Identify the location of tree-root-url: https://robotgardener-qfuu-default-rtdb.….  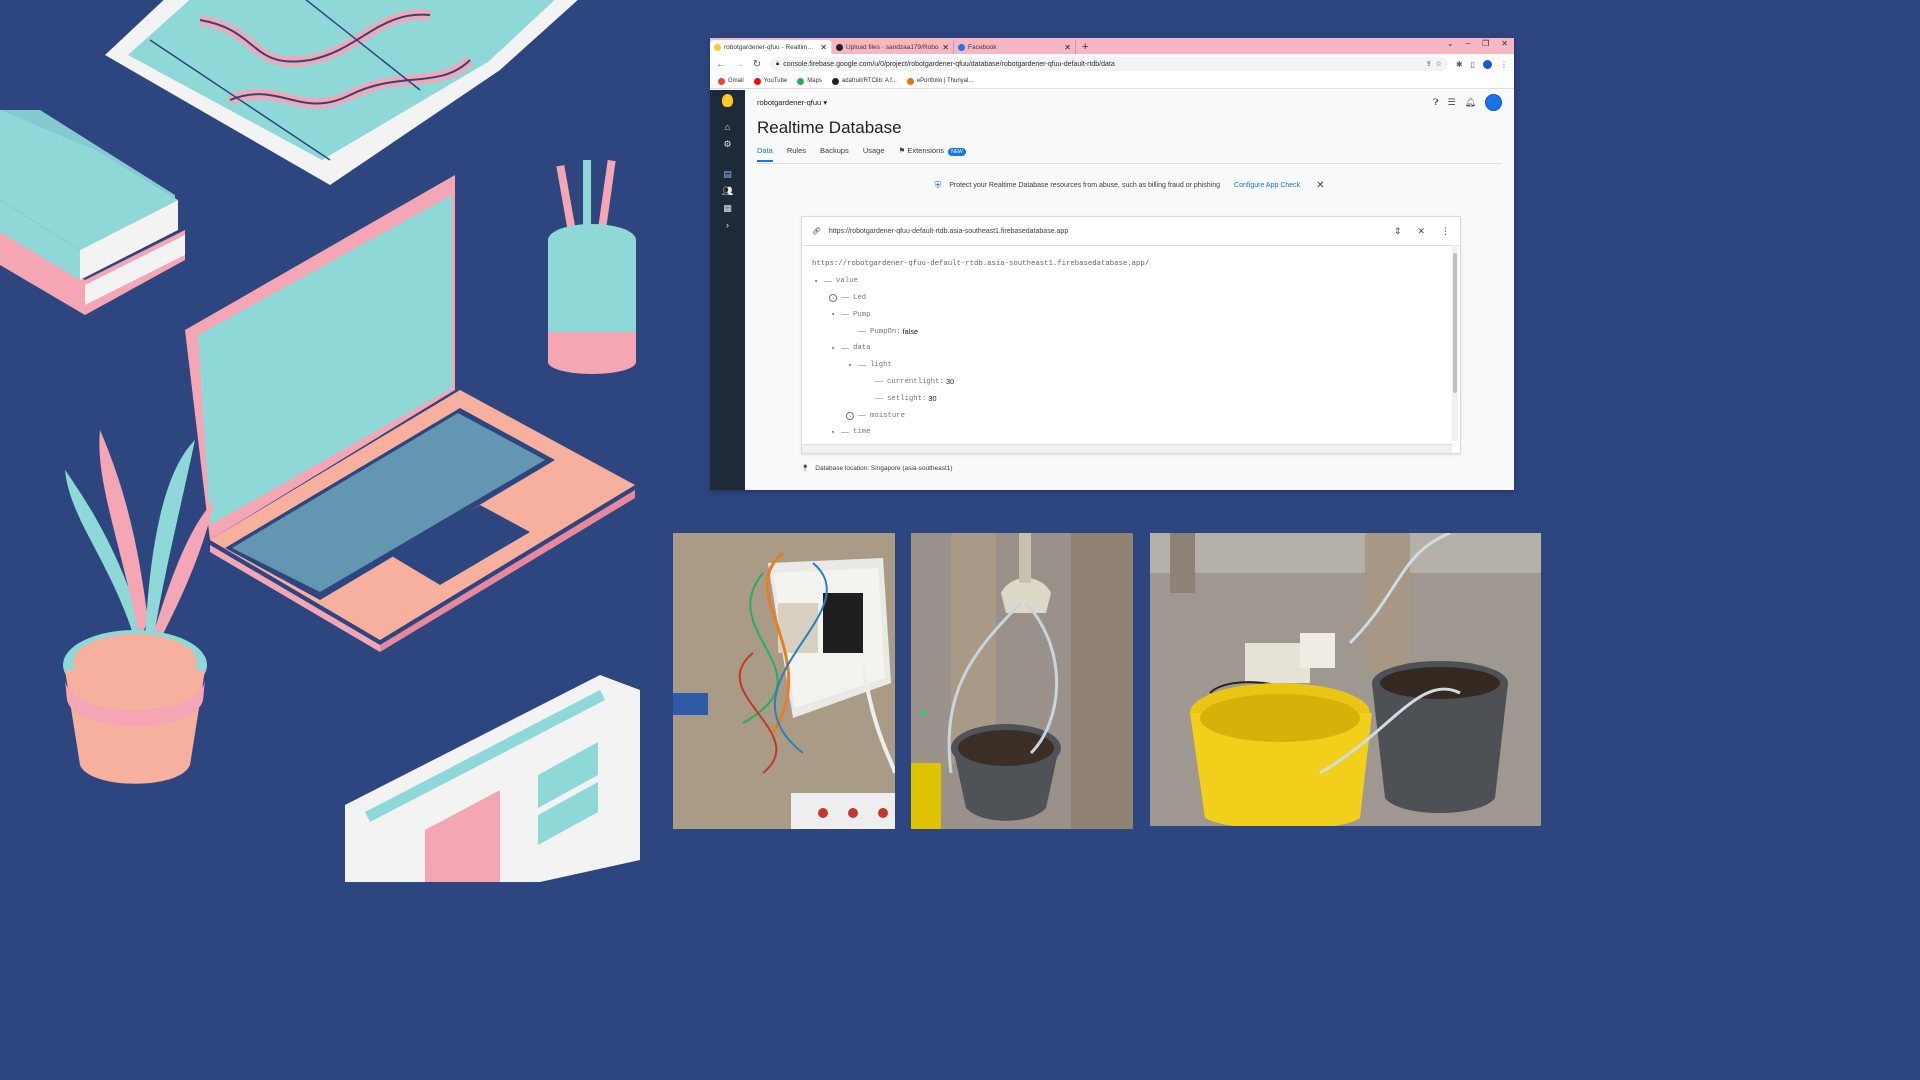
(1131, 264).